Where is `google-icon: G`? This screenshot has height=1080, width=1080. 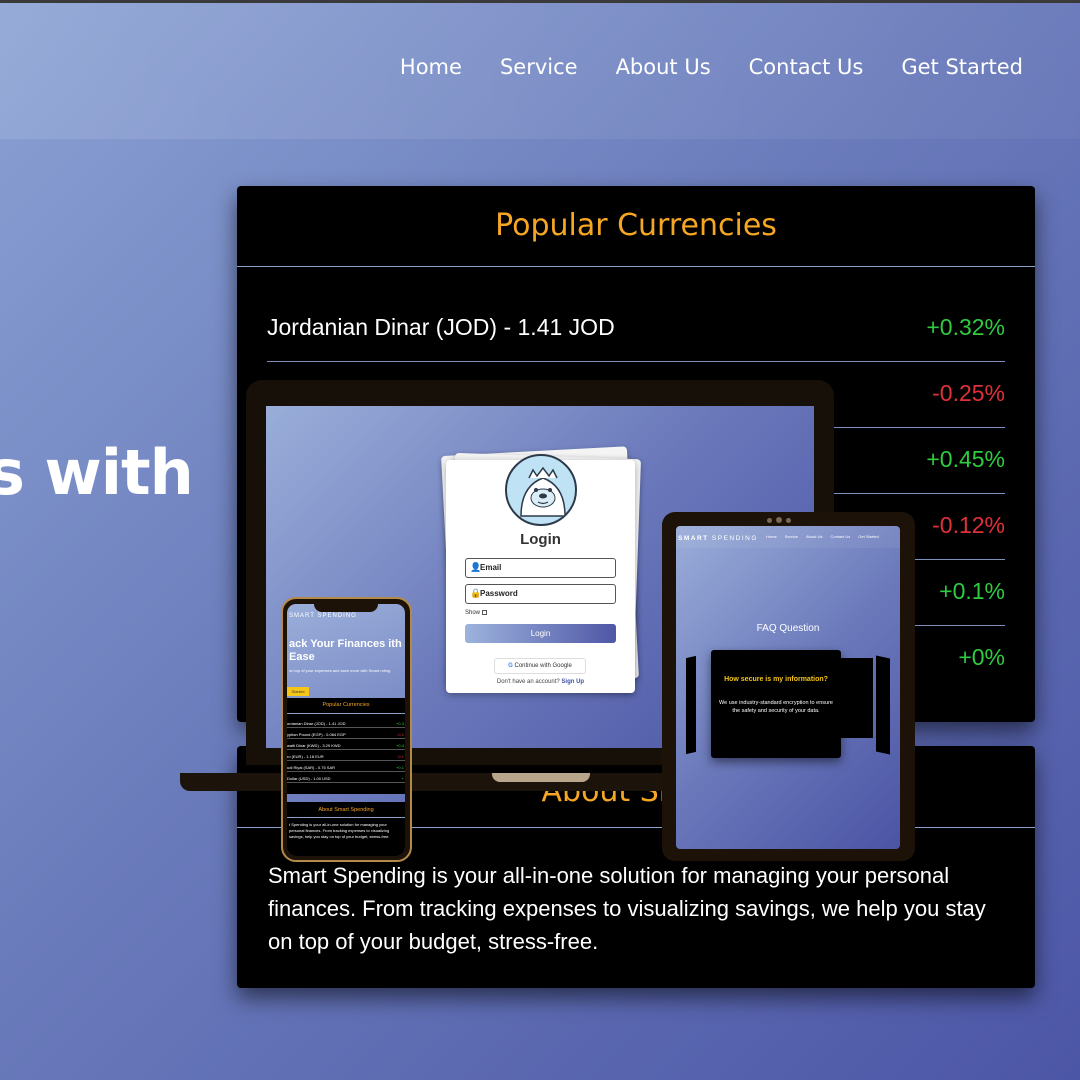
google-icon: G is located at coordinates (510, 666).